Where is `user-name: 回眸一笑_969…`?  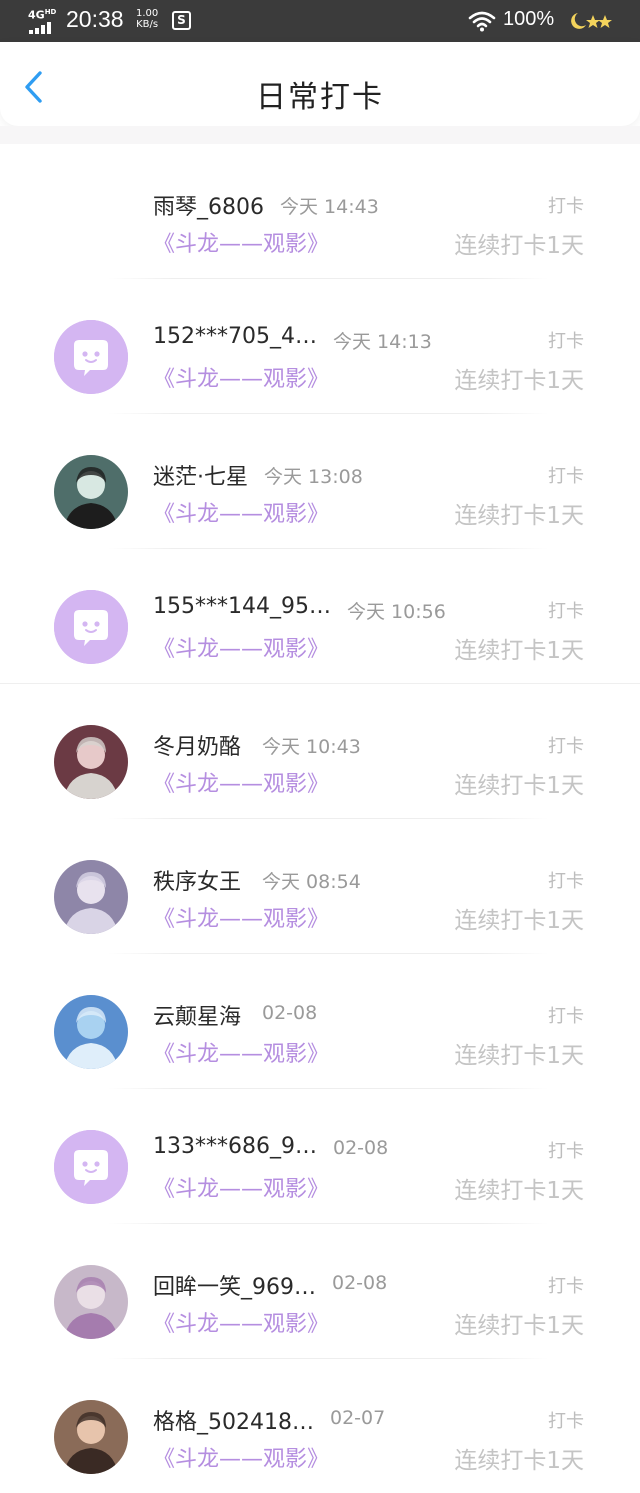
user-name: 回眸一笑_969… is located at coordinates (234, 1285).